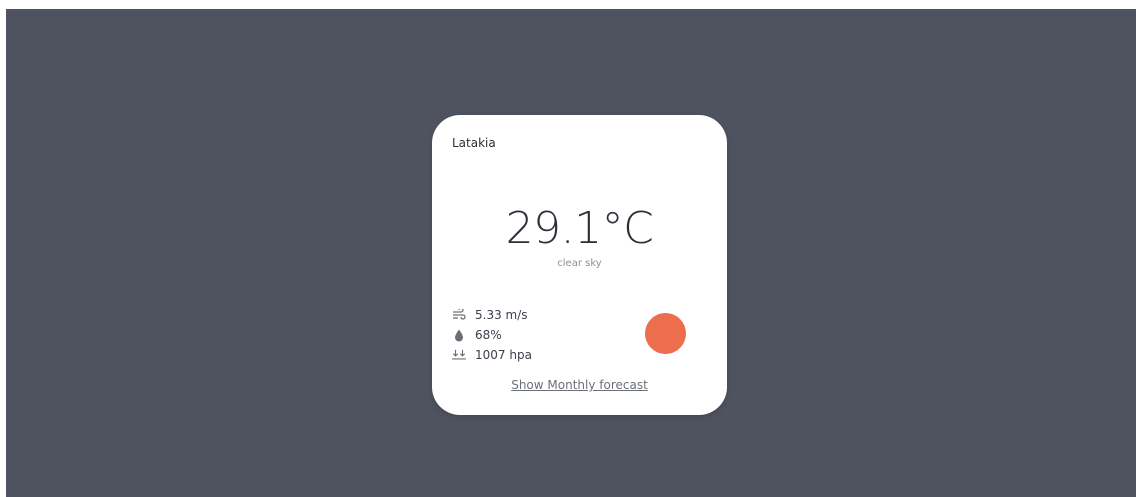  I want to click on monthly-forecast-link: Show Monthly forecast, so click(579, 385).